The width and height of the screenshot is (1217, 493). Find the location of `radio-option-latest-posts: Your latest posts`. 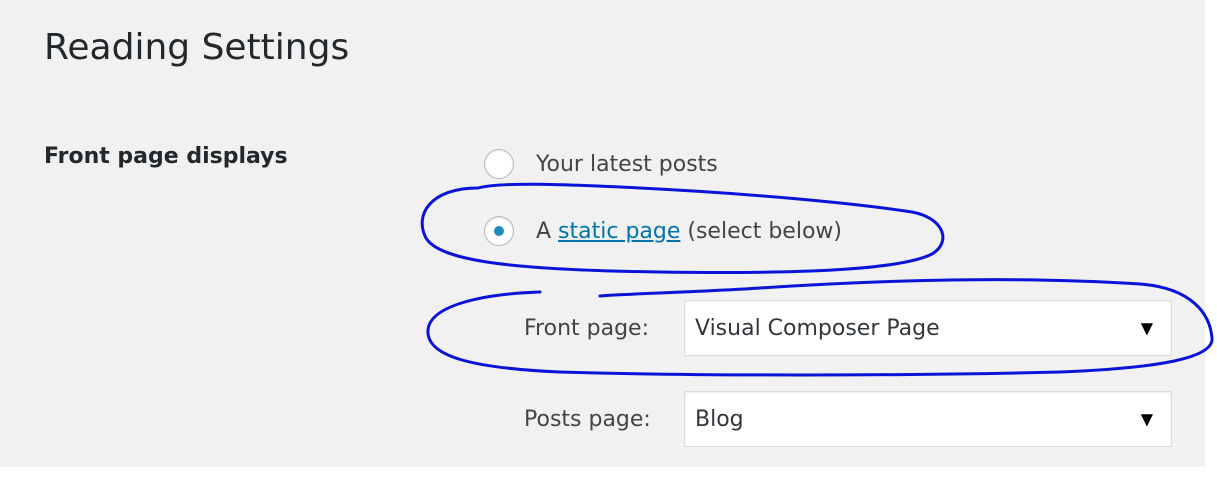

radio-option-latest-posts: Your latest posts is located at coordinates (601, 164).